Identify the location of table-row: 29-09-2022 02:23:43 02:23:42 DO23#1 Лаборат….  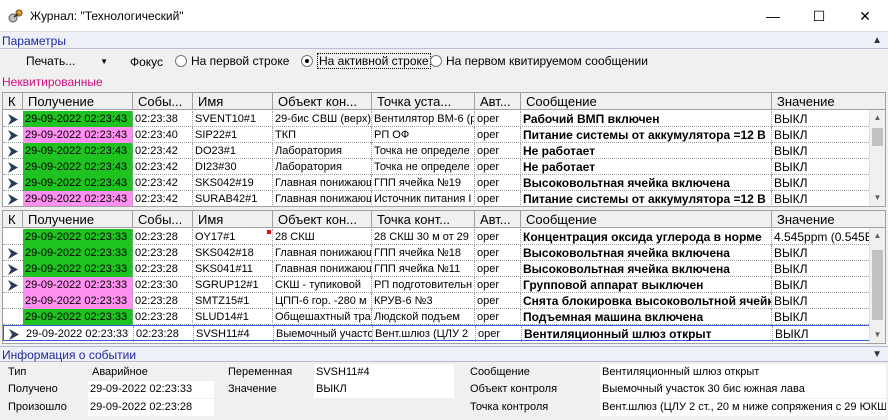
(437, 151).